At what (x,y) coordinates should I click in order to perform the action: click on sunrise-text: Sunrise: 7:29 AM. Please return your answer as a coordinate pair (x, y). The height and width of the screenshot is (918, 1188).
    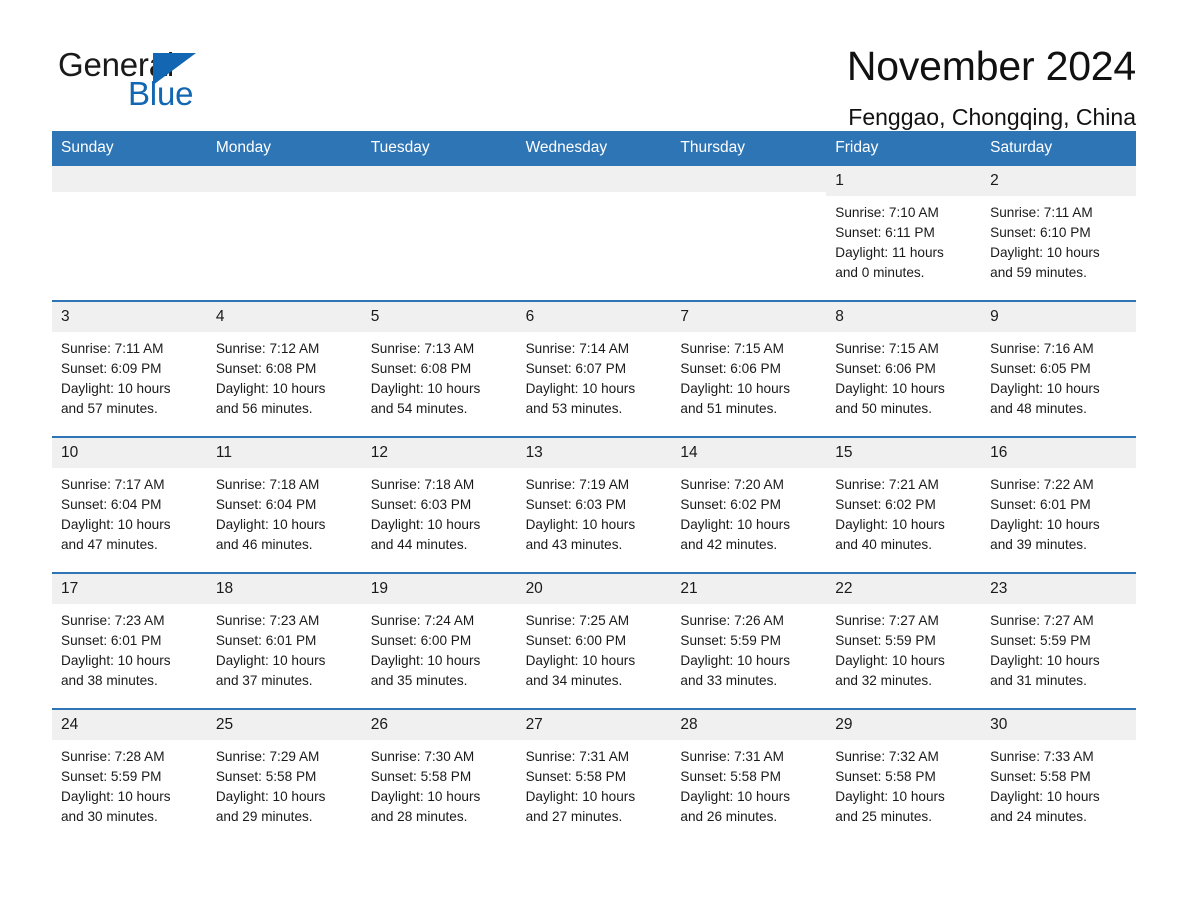
    Looking at the image, I should click on (267, 756).